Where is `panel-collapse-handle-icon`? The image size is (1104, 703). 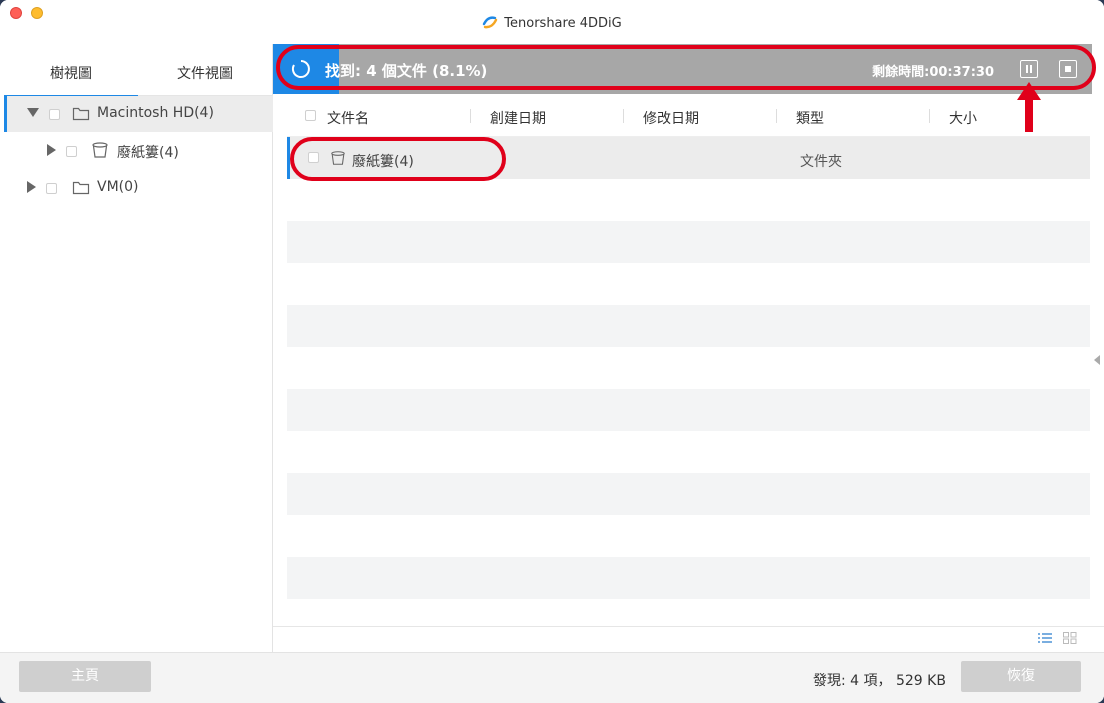
panel-collapse-handle-icon is located at coordinates (1097, 360).